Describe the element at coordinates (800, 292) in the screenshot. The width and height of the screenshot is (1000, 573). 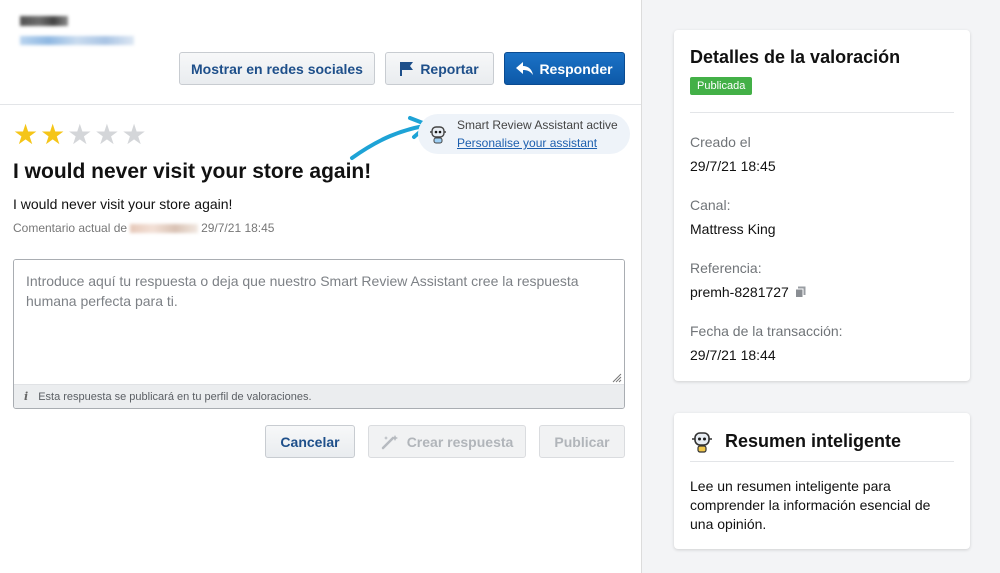
I see `copy-icon` at that location.